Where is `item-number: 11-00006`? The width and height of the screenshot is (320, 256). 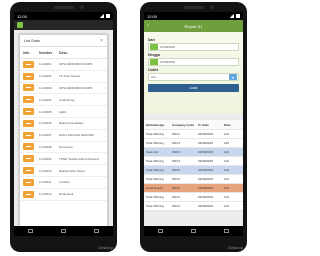 item-number: 11-00006 is located at coordinates (45, 123).